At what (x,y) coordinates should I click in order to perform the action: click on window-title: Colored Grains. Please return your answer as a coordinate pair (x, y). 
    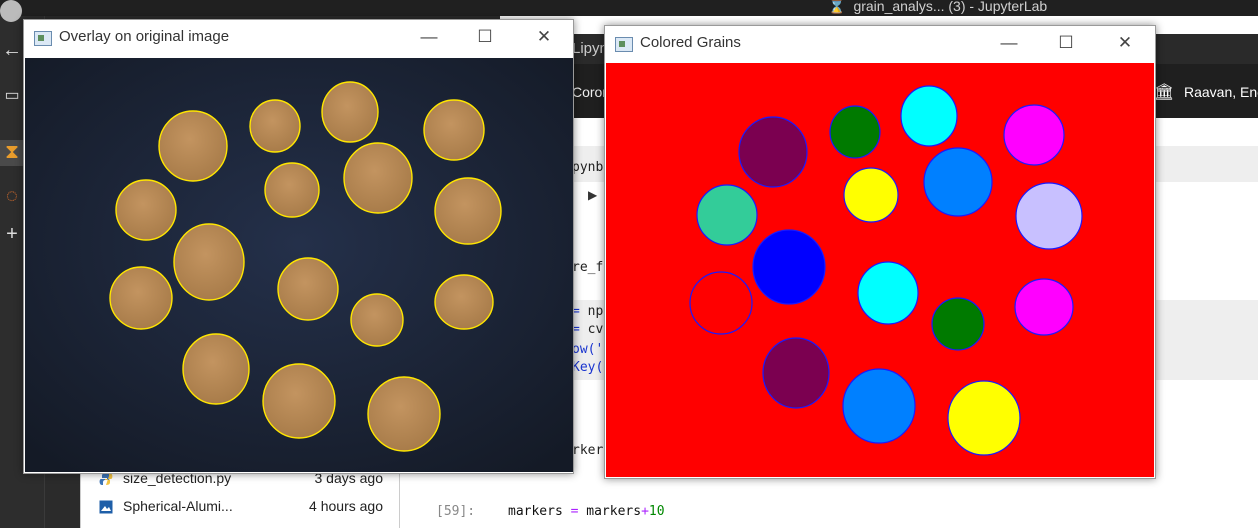
    Looking at the image, I should click on (690, 42).